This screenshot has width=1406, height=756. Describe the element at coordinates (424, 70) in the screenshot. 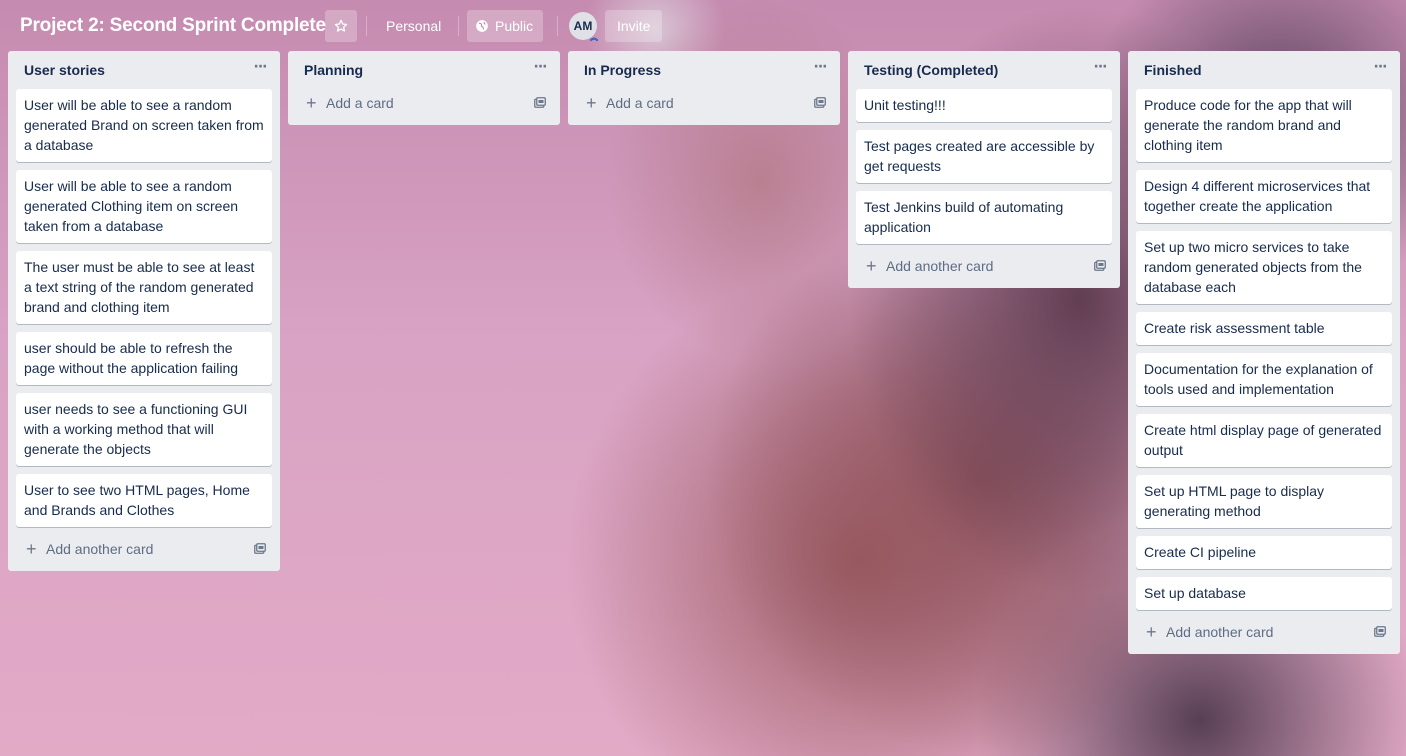

I see `list-header: Planning ···` at that location.